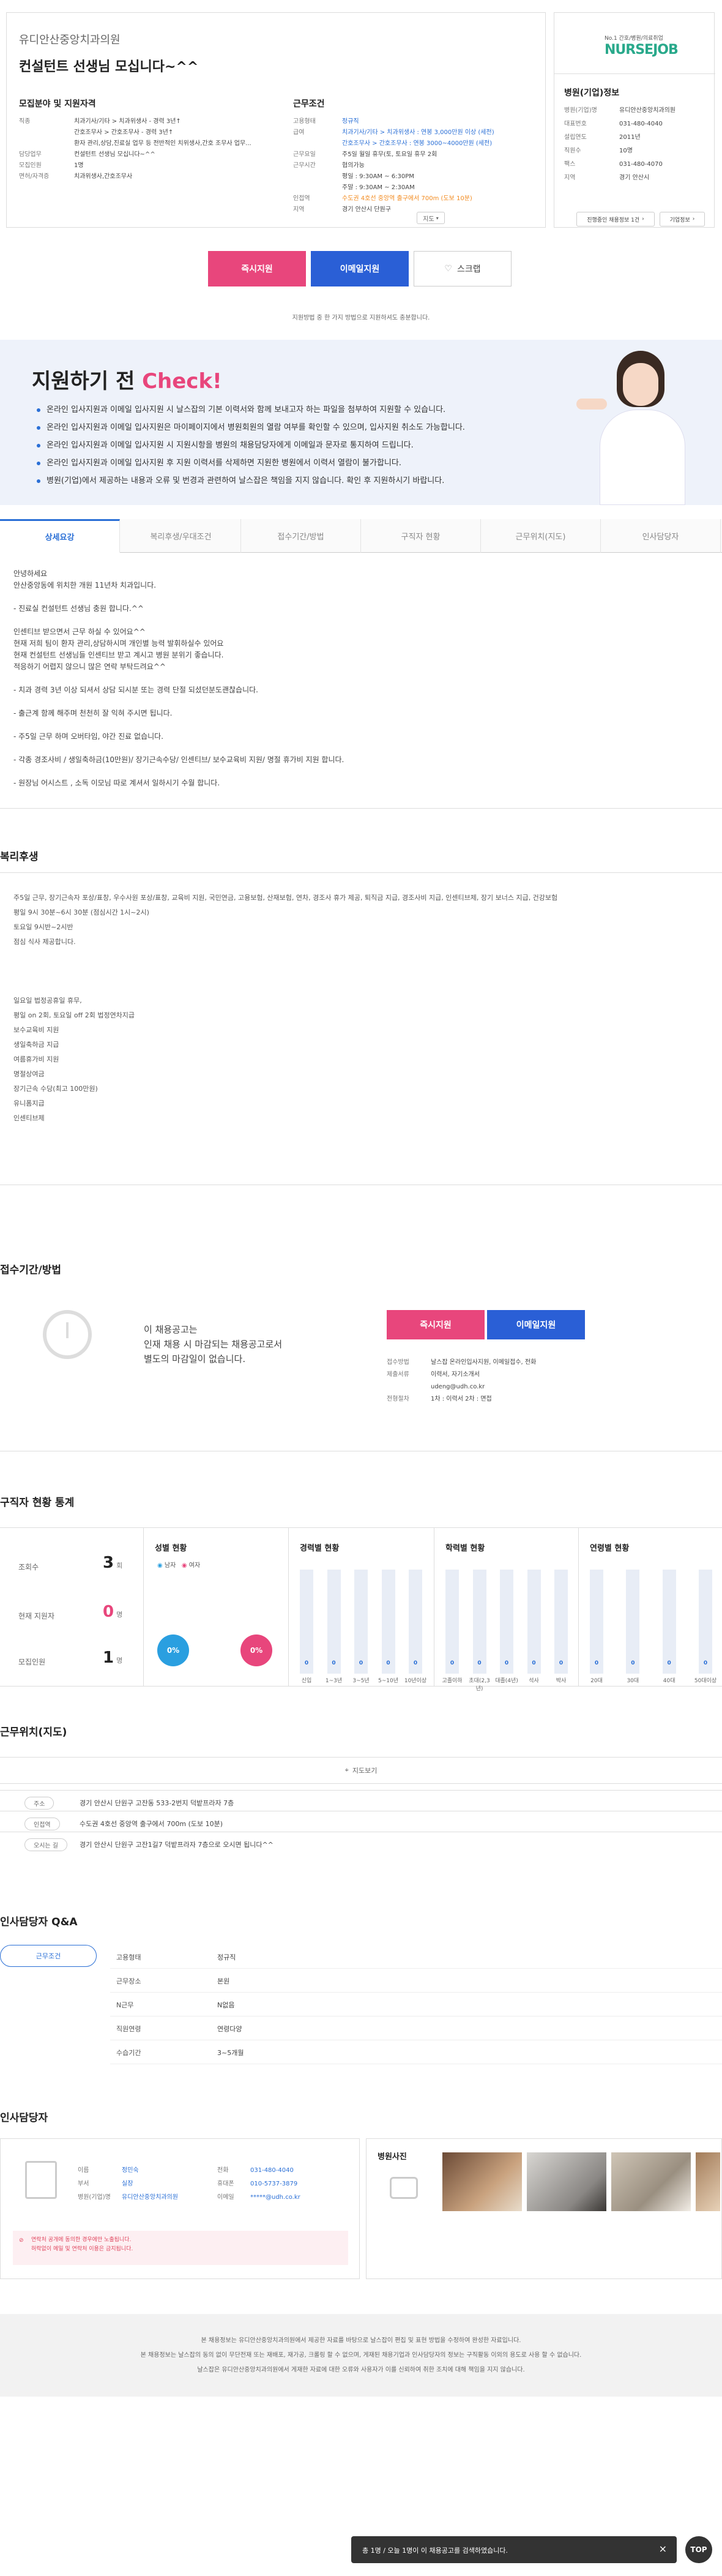 Image resolution: width=722 pixels, height=2576 pixels. I want to click on map-row-value: 경기 안산시 단원구 고잔동 533-2번지 덕밭프라자 7층, so click(157, 1803).